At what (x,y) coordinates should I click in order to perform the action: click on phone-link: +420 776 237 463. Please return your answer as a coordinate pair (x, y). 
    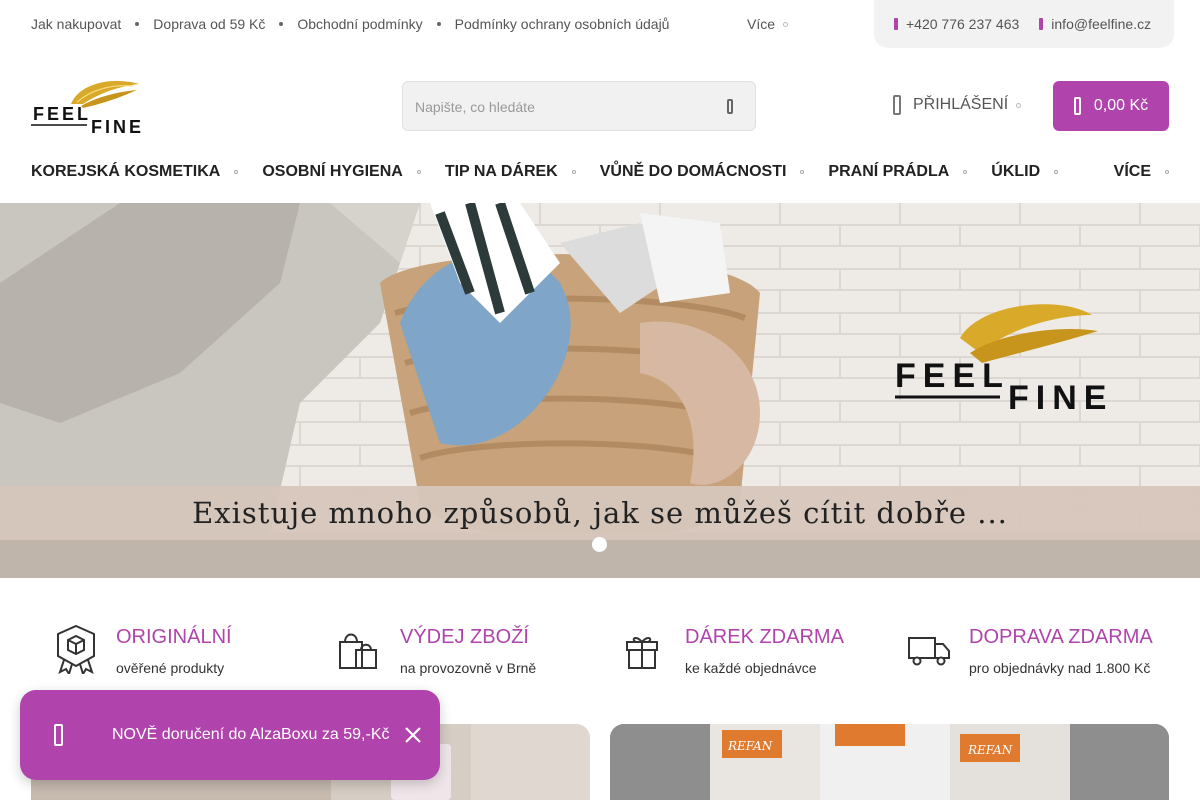
    Looking at the image, I should click on (956, 24).